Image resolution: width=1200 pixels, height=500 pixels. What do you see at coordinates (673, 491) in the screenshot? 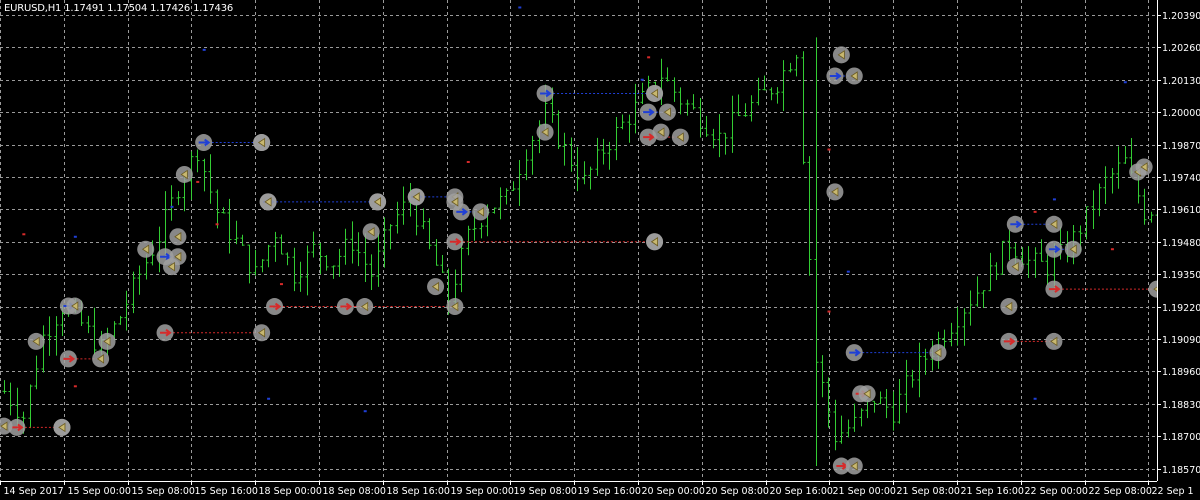
I see `time-tick-label: 20 Sep 00:00` at bounding box center [673, 491].